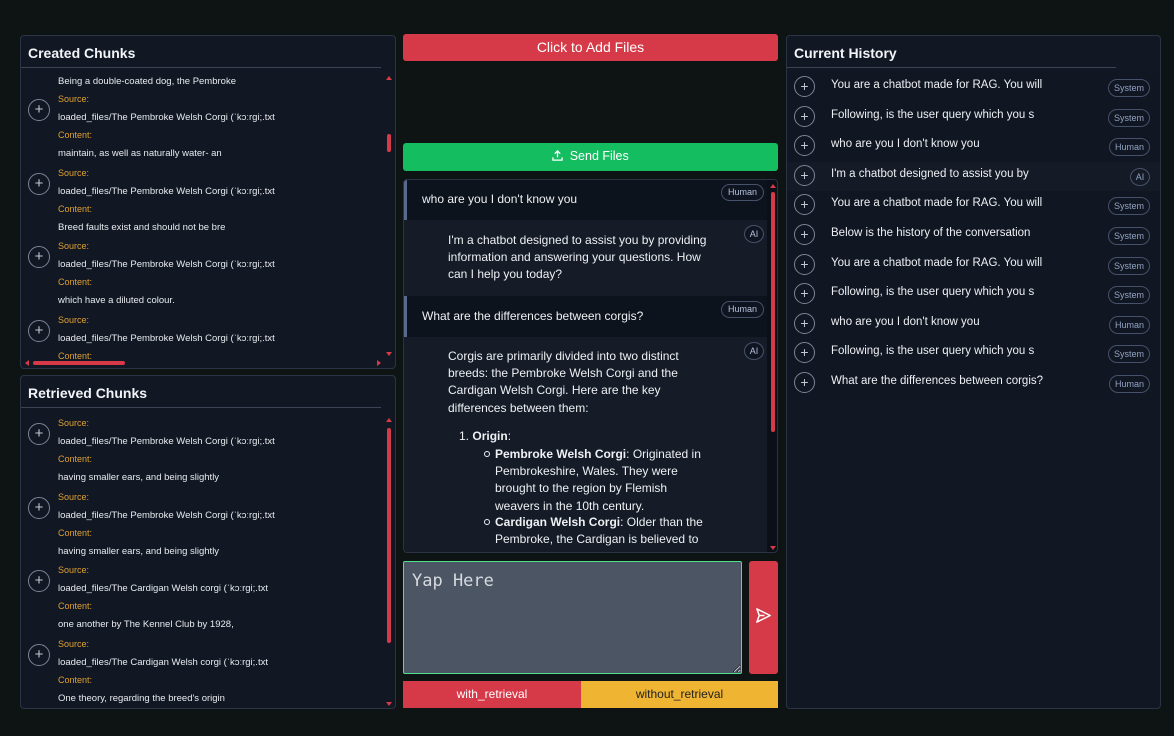 The width and height of the screenshot is (1174, 736). I want to click on with-retrieval-button: with_retrieval, so click(492, 694).